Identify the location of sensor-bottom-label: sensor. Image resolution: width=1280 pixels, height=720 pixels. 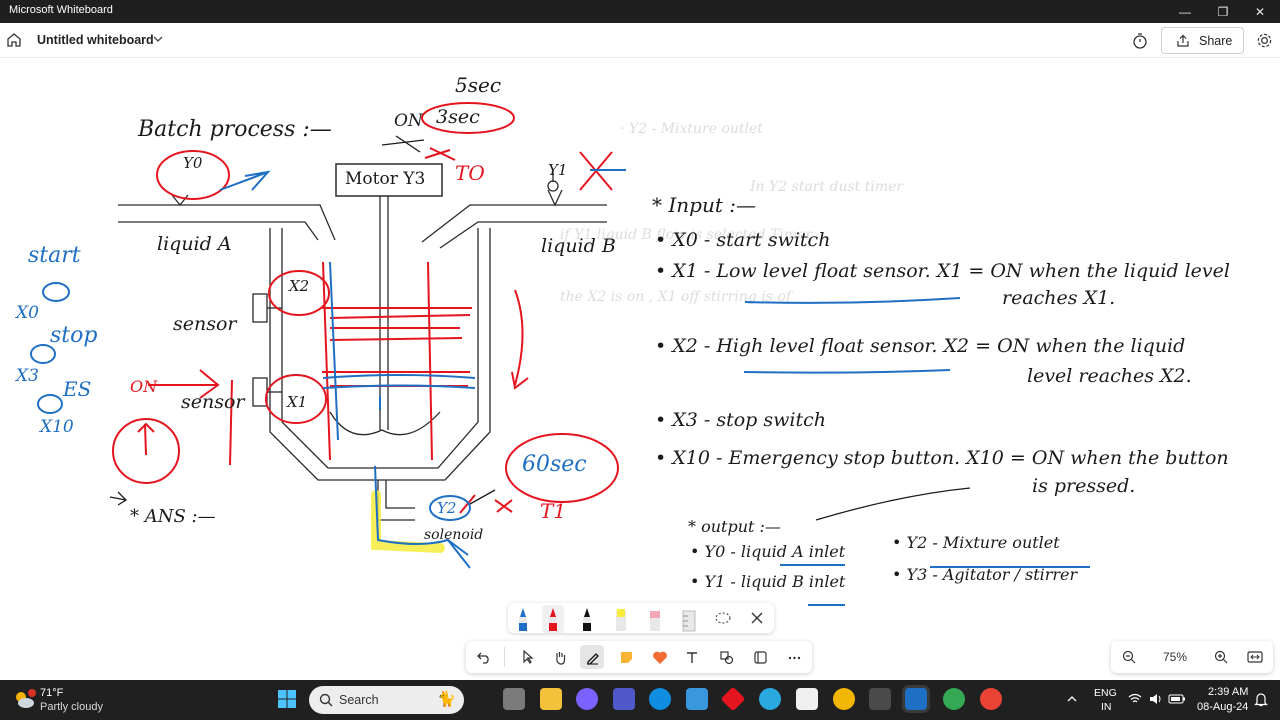
(213, 402).